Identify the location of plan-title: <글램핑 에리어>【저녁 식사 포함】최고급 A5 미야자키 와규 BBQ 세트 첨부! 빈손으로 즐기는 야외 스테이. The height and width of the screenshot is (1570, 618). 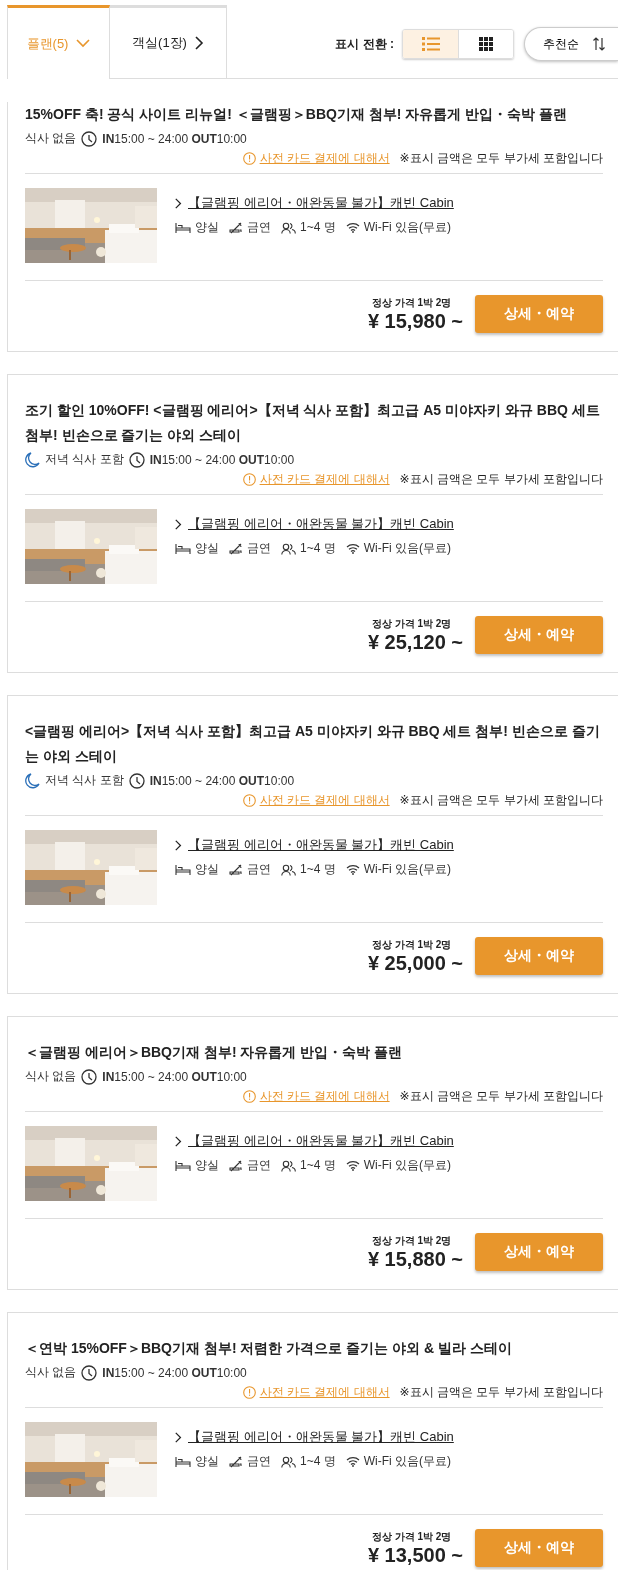
(313, 744).